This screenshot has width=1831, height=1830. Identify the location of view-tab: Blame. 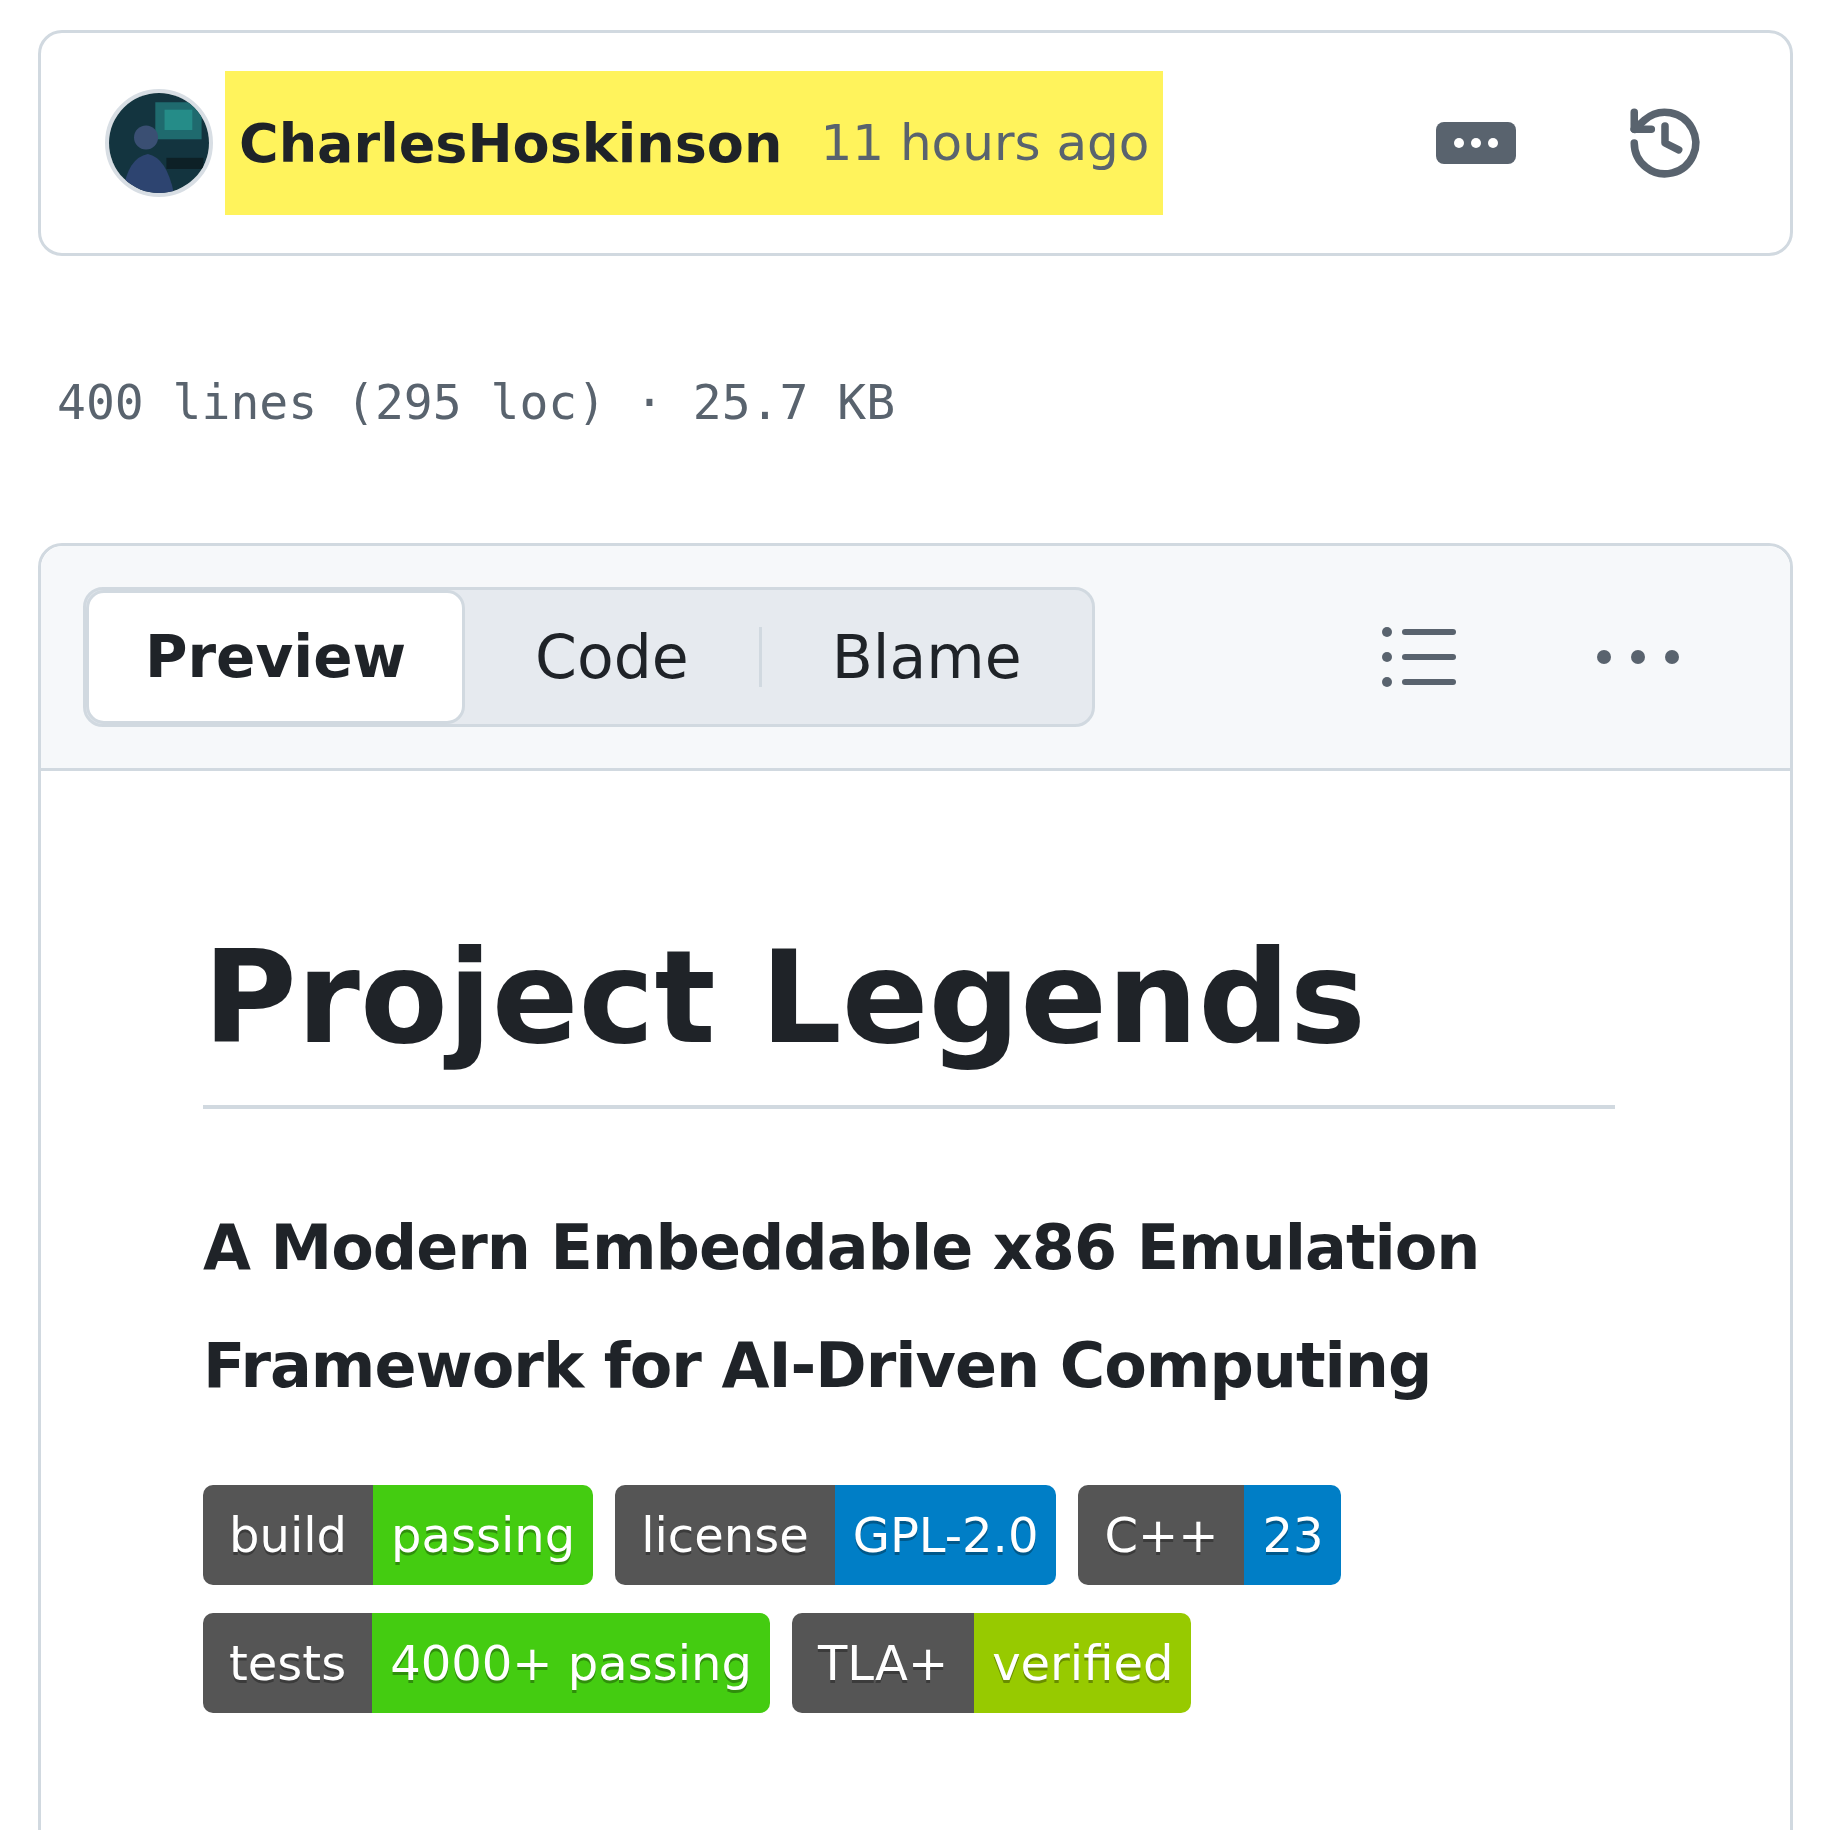
(926, 657).